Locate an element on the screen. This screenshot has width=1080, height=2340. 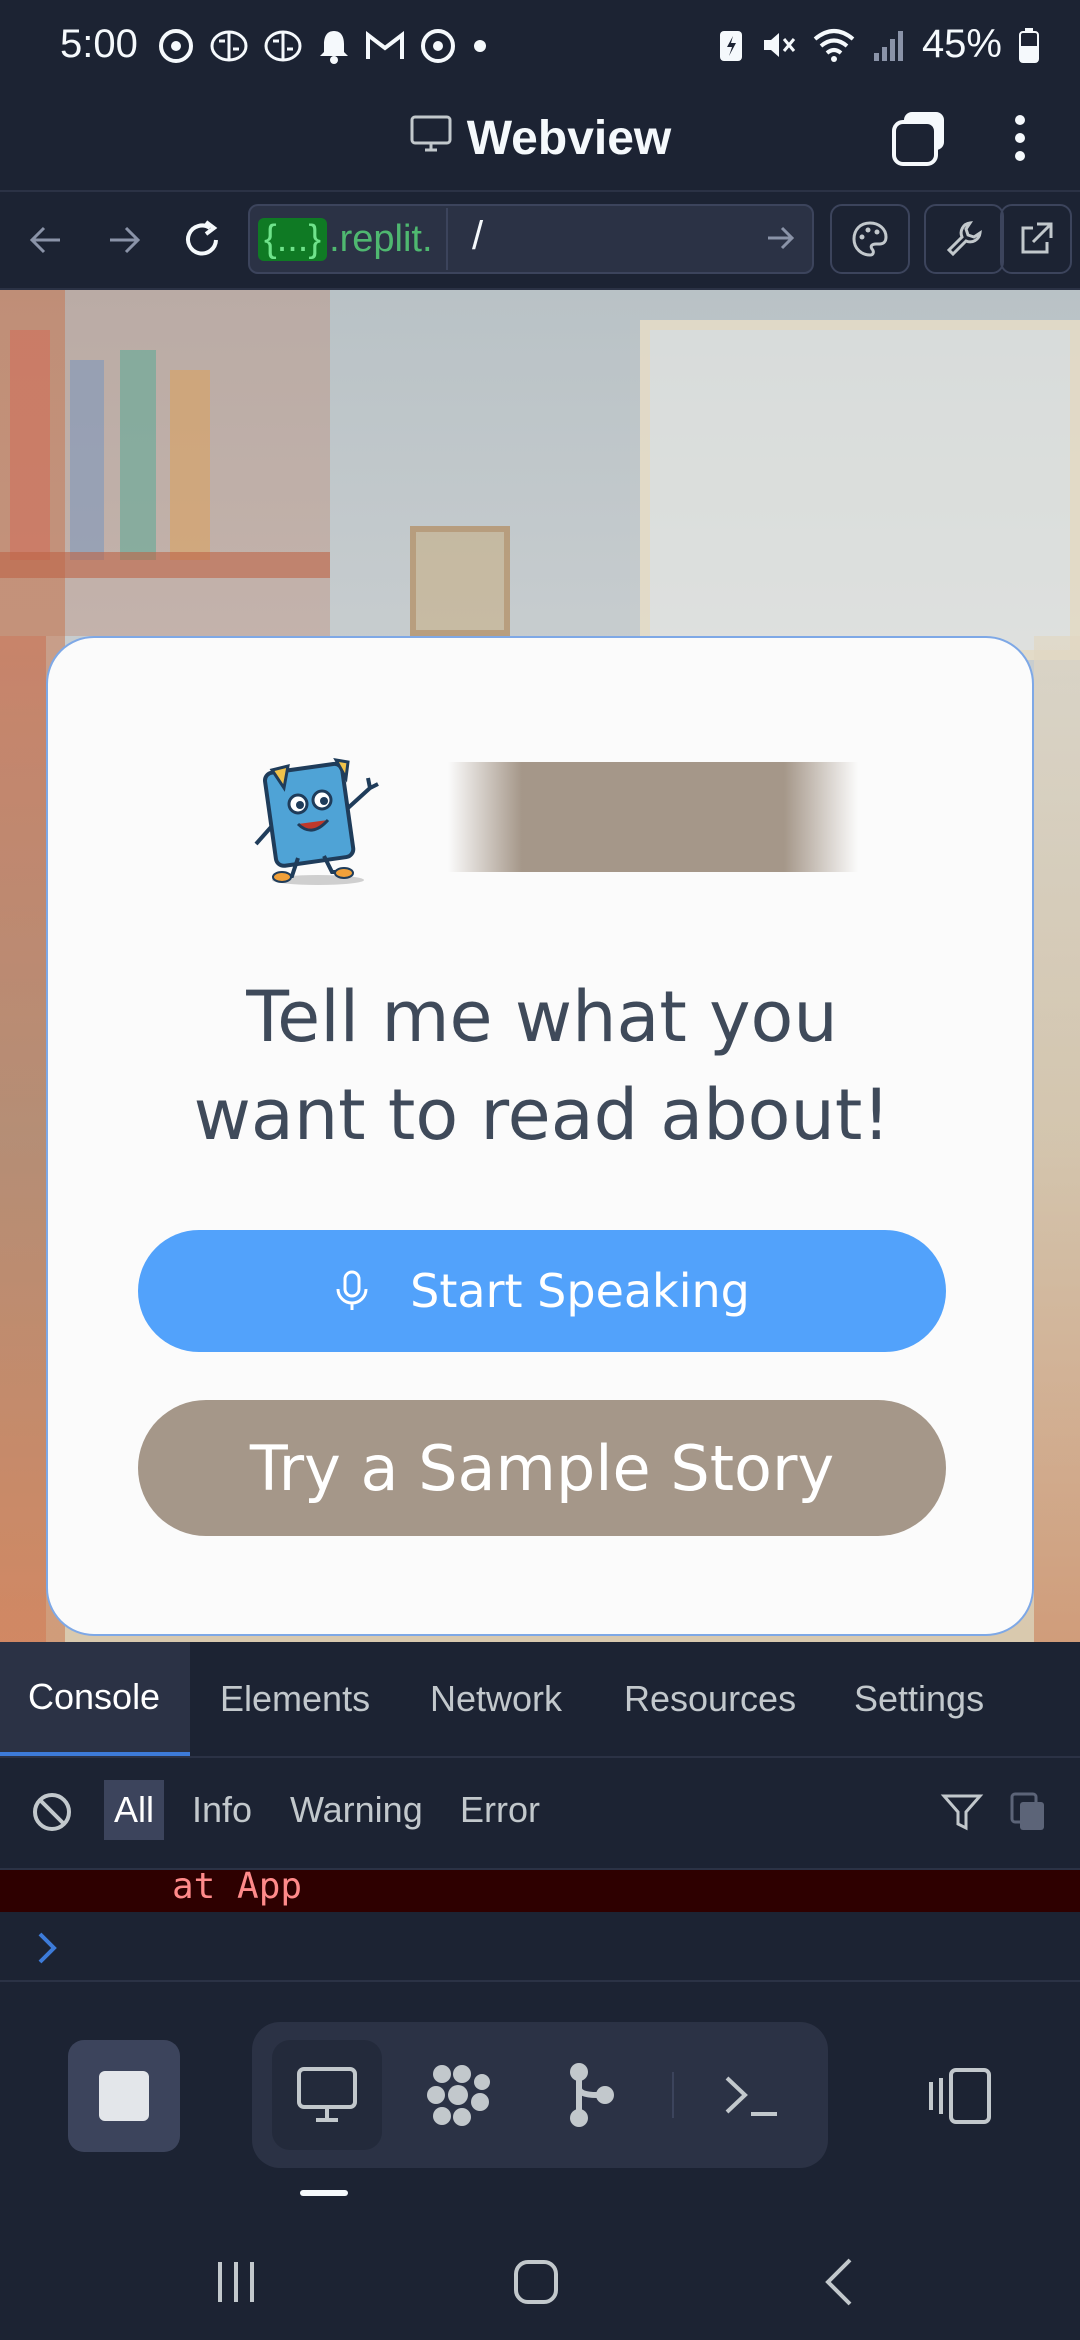
git-icon is located at coordinates (592, 2095).